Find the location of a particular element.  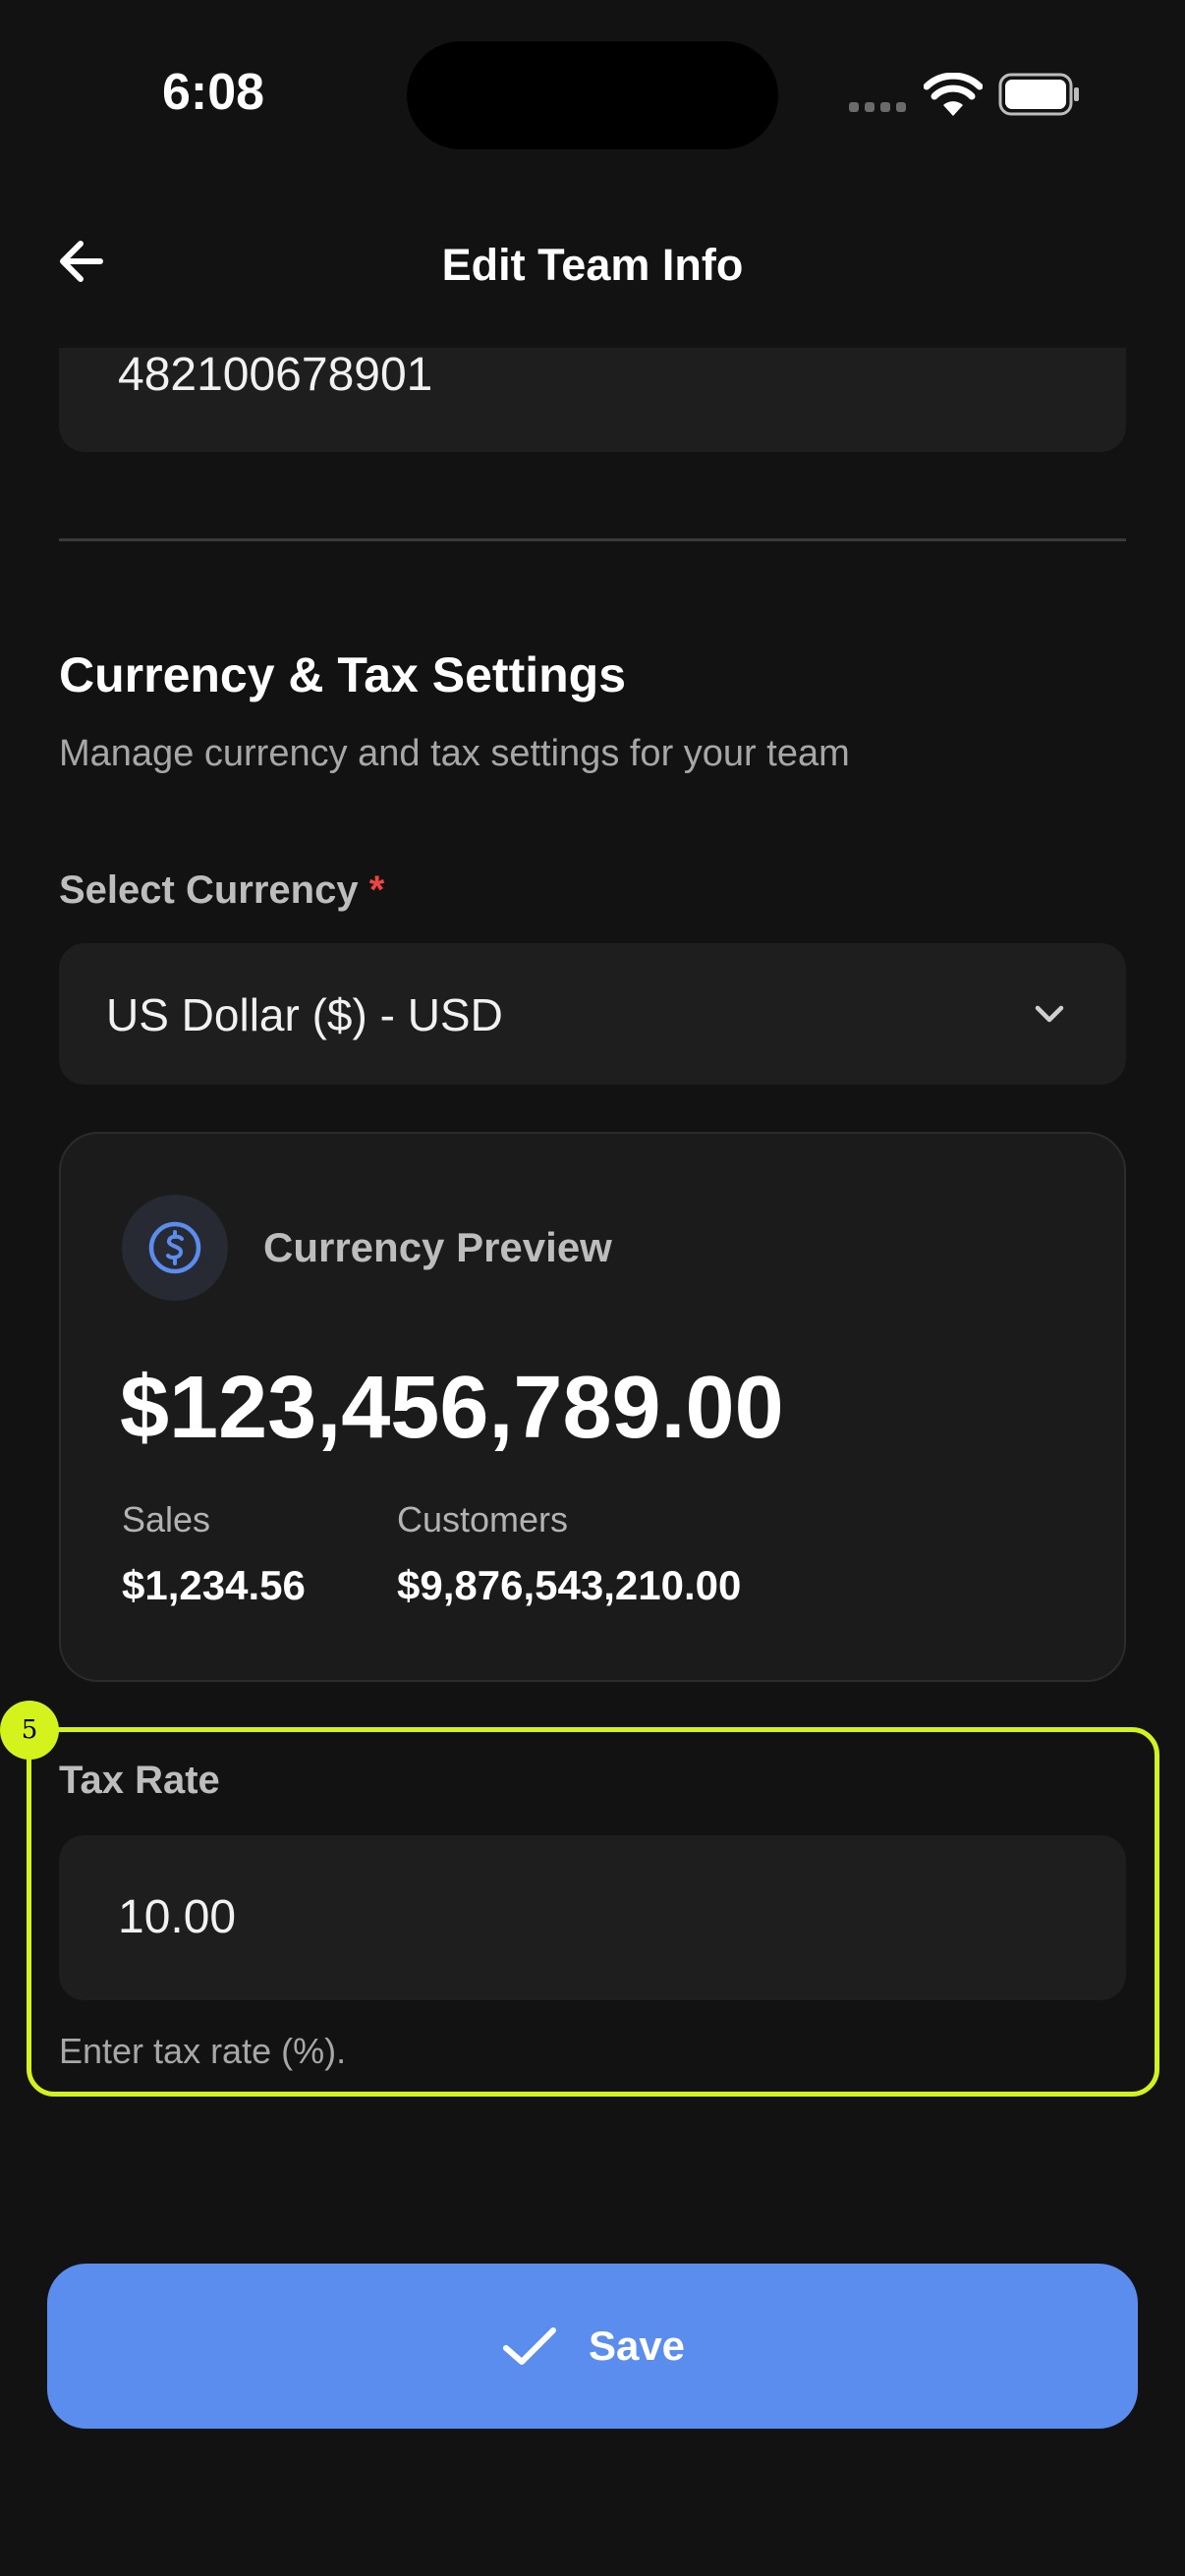

wifi-icon is located at coordinates (954, 94).